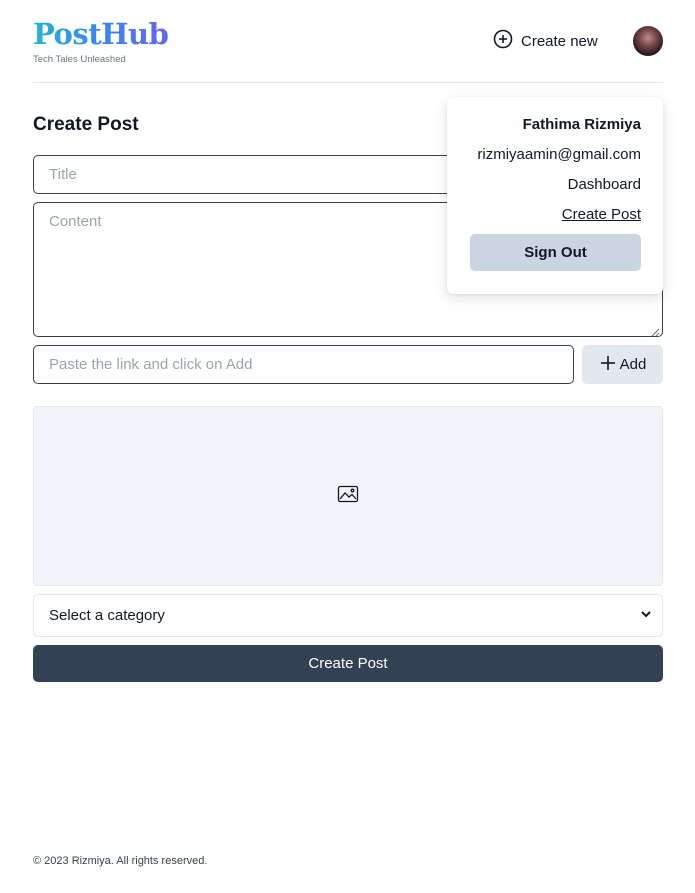 The height and width of the screenshot is (893, 695). Describe the element at coordinates (503, 41) in the screenshot. I see `plus-circle-icon` at that location.